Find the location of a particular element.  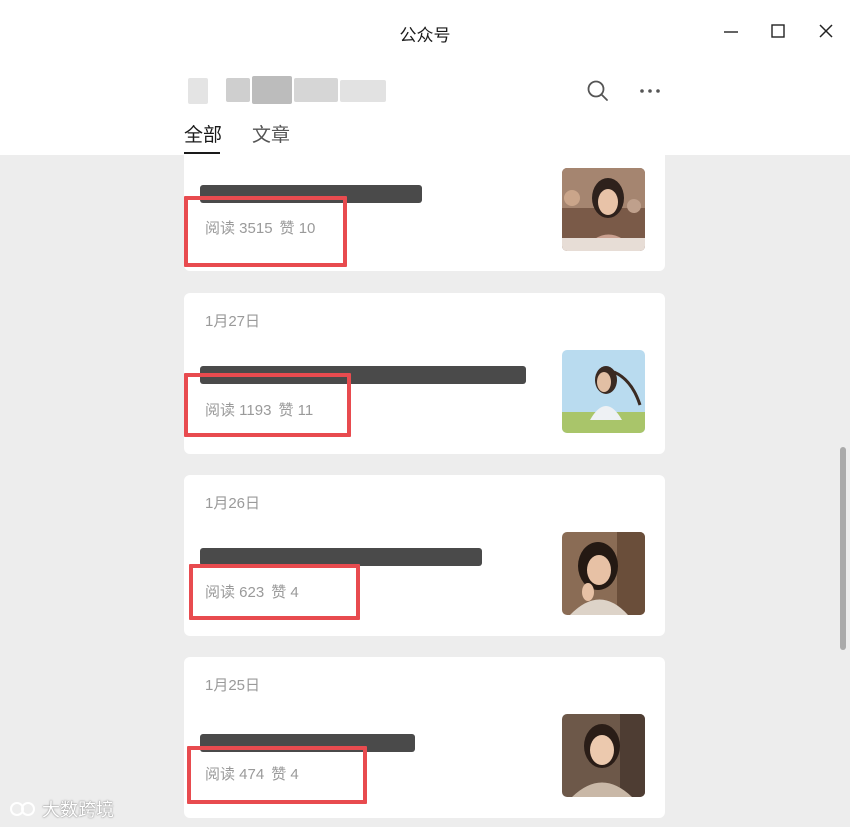

article-card: 阅读 3515 赞 10 is located at coordinates (424, 213).